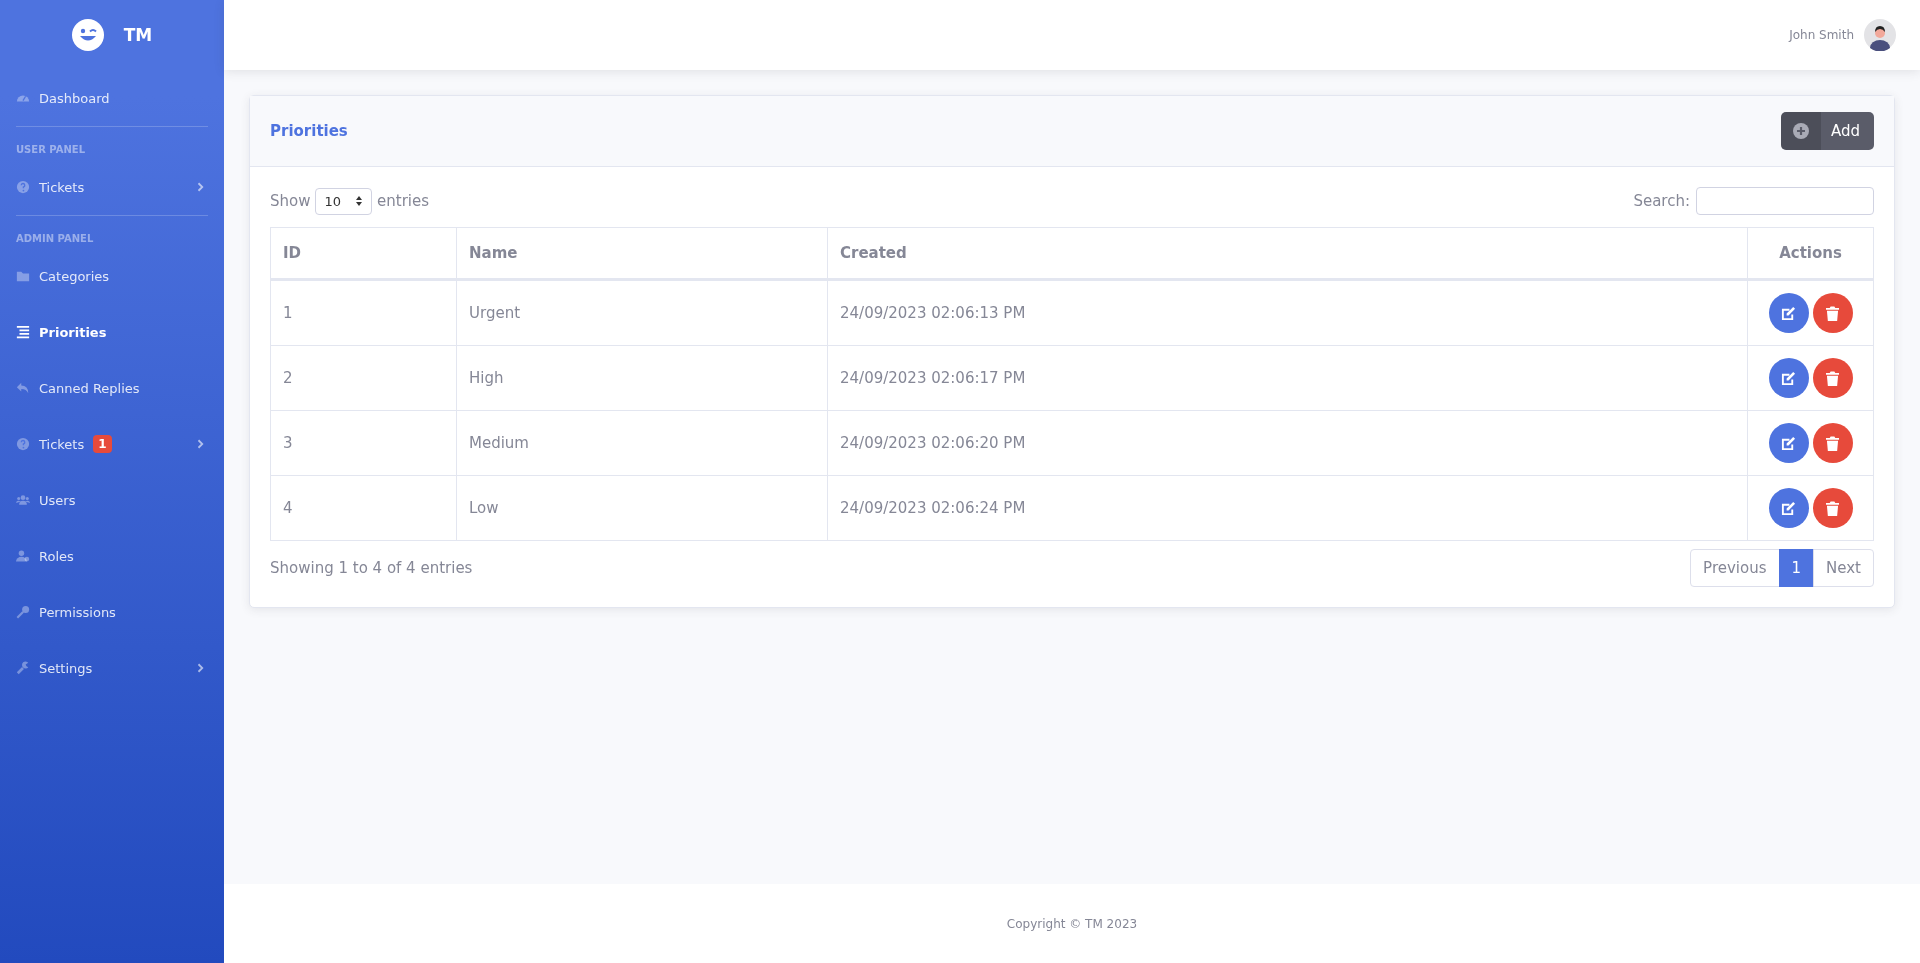  I want to click on sidebar-item: Settings, so click(112, 668).